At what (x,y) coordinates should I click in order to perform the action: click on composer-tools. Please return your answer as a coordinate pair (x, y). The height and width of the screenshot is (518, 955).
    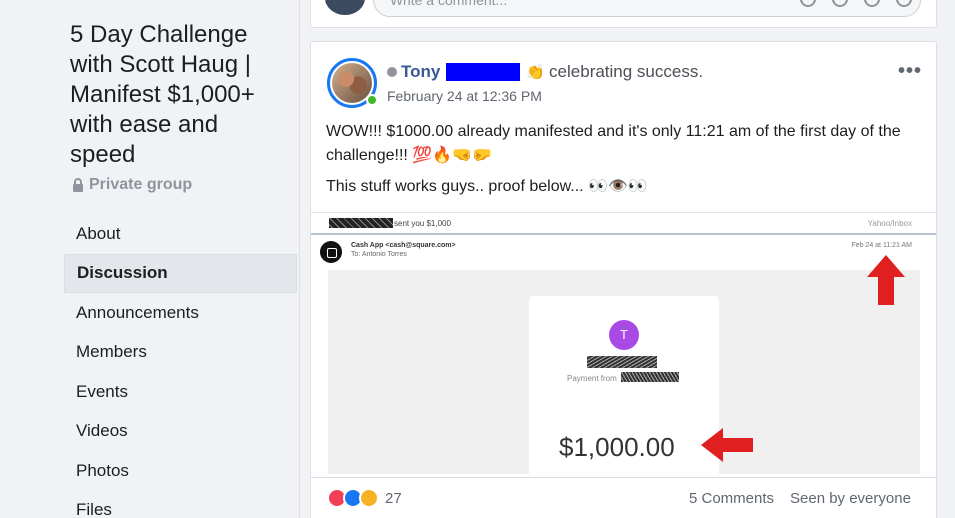
    Looking at the image, I should click on (856, 3).